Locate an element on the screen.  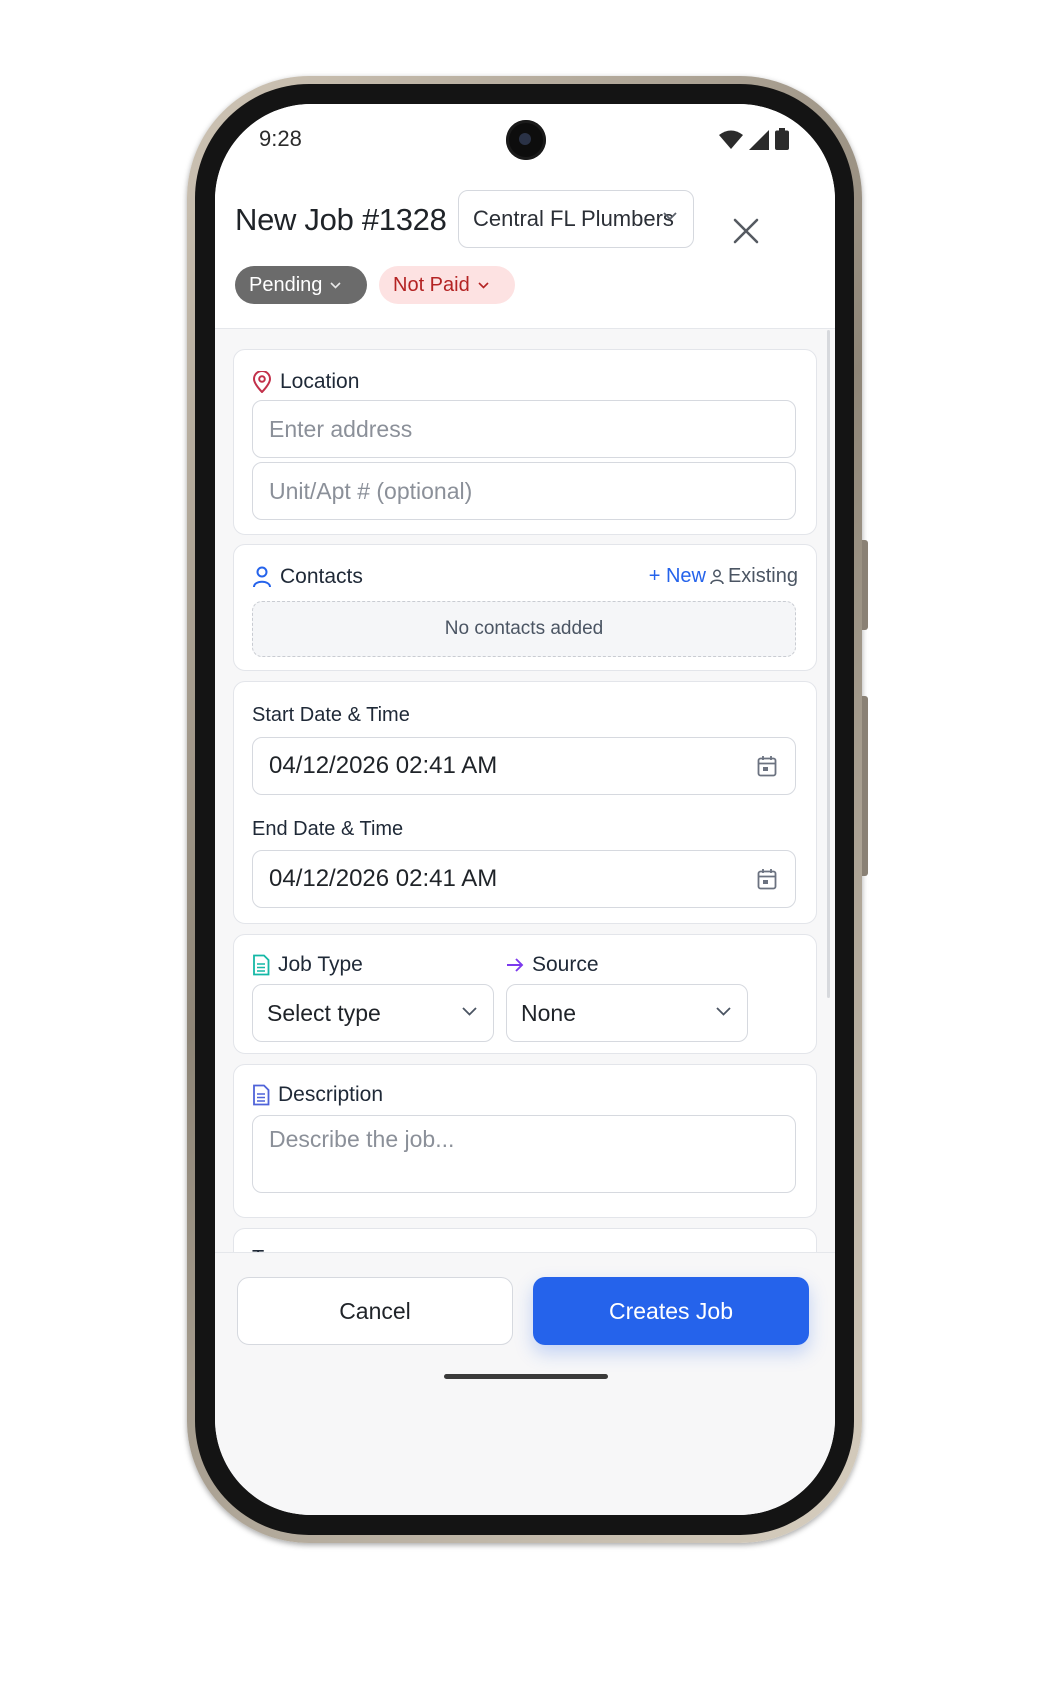
job-type-select: Select type is located at coordinates (373, 1013).